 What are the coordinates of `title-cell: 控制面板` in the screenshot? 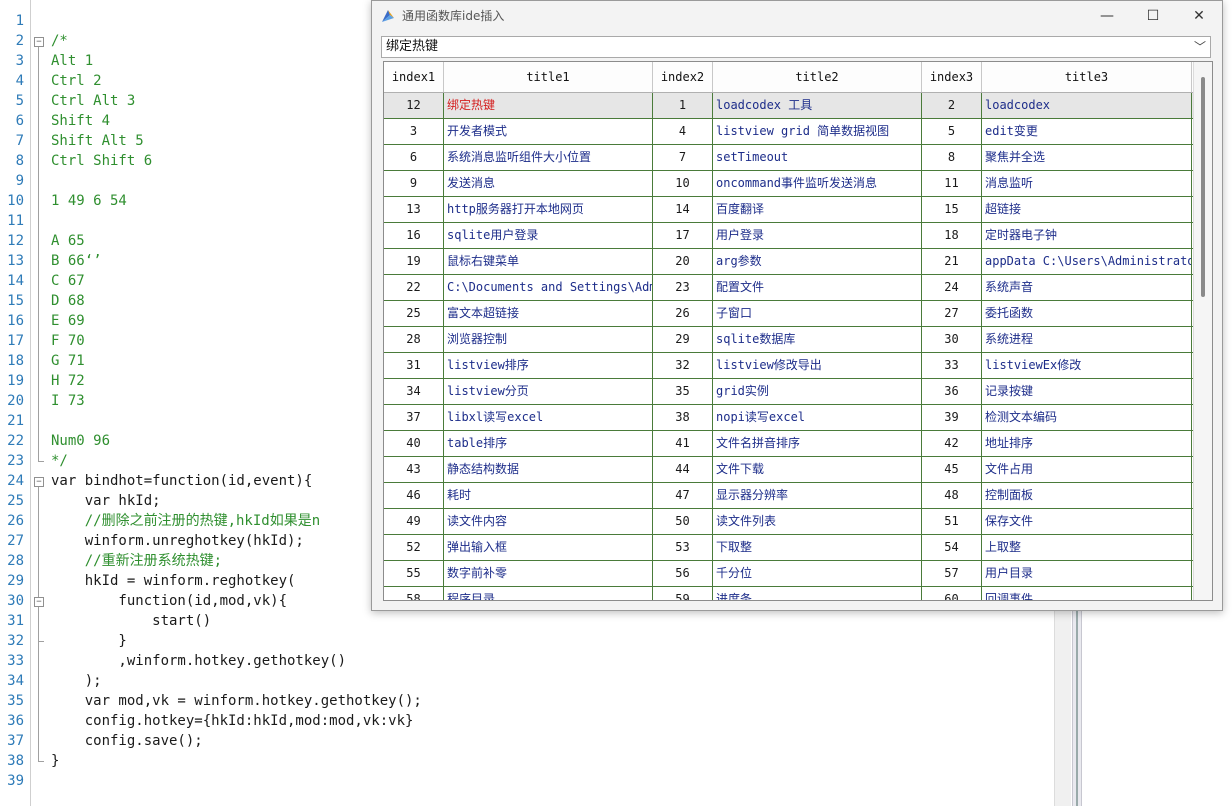 It's located at (1087, 495).